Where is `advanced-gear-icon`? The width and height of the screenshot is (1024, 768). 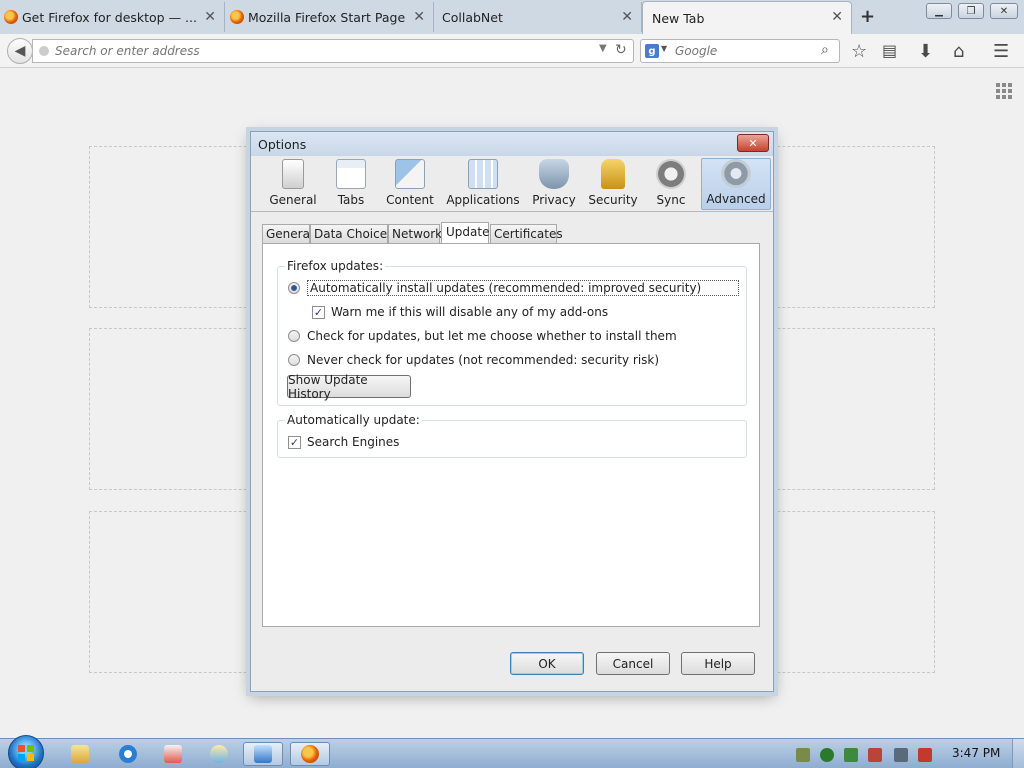 advanced-gear-icon is located at coordinates (736, 173).